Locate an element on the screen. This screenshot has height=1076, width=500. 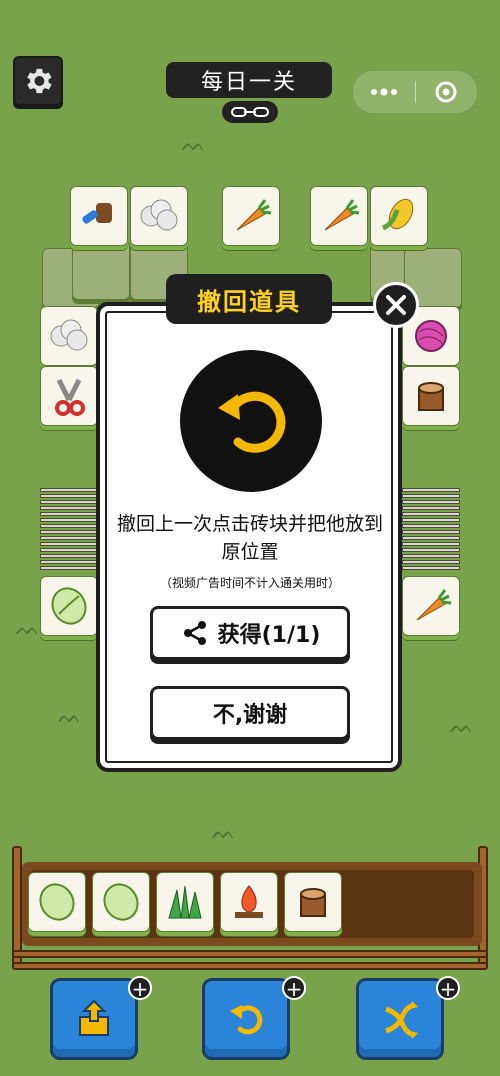
tile-cart is located at coordinates (101, 270).